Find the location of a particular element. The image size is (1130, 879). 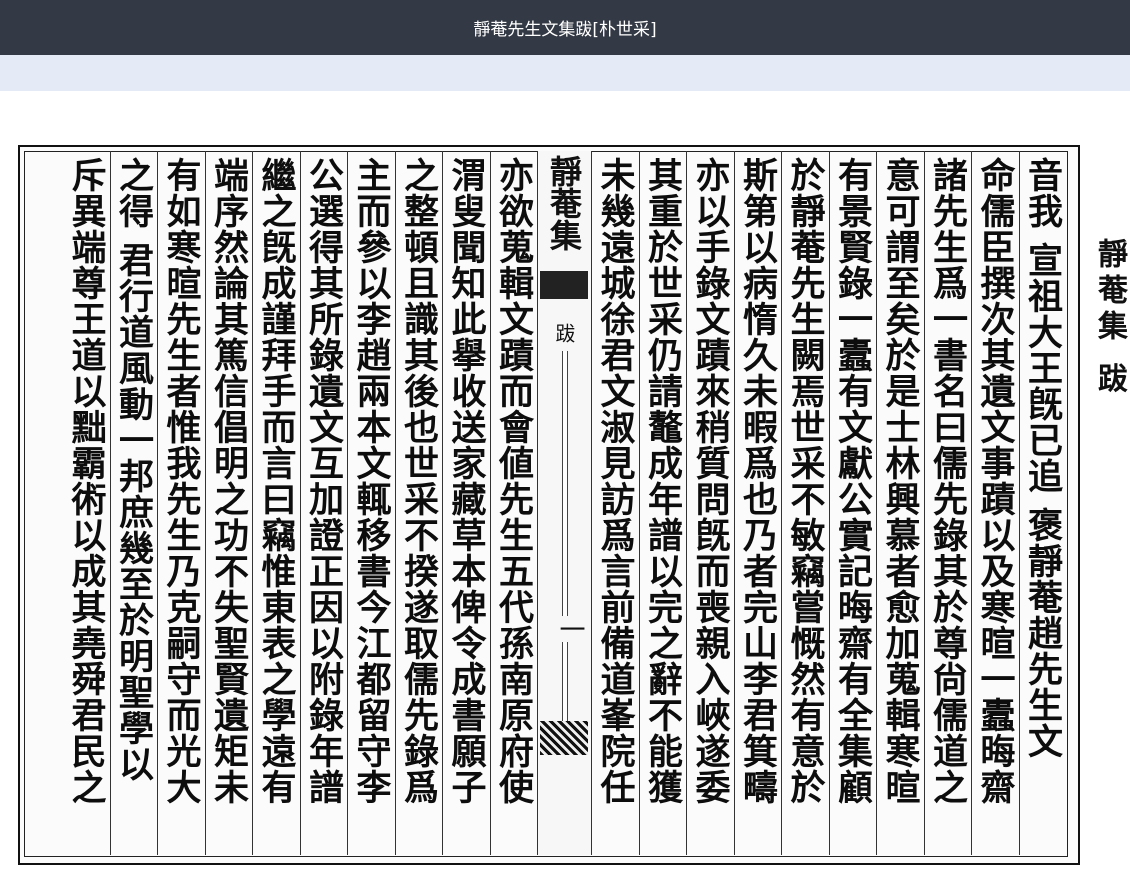

text-column: 於靜菴先生闕焉世采不敏竊嘗慨然有意於 is located at coordinates (805, 503).